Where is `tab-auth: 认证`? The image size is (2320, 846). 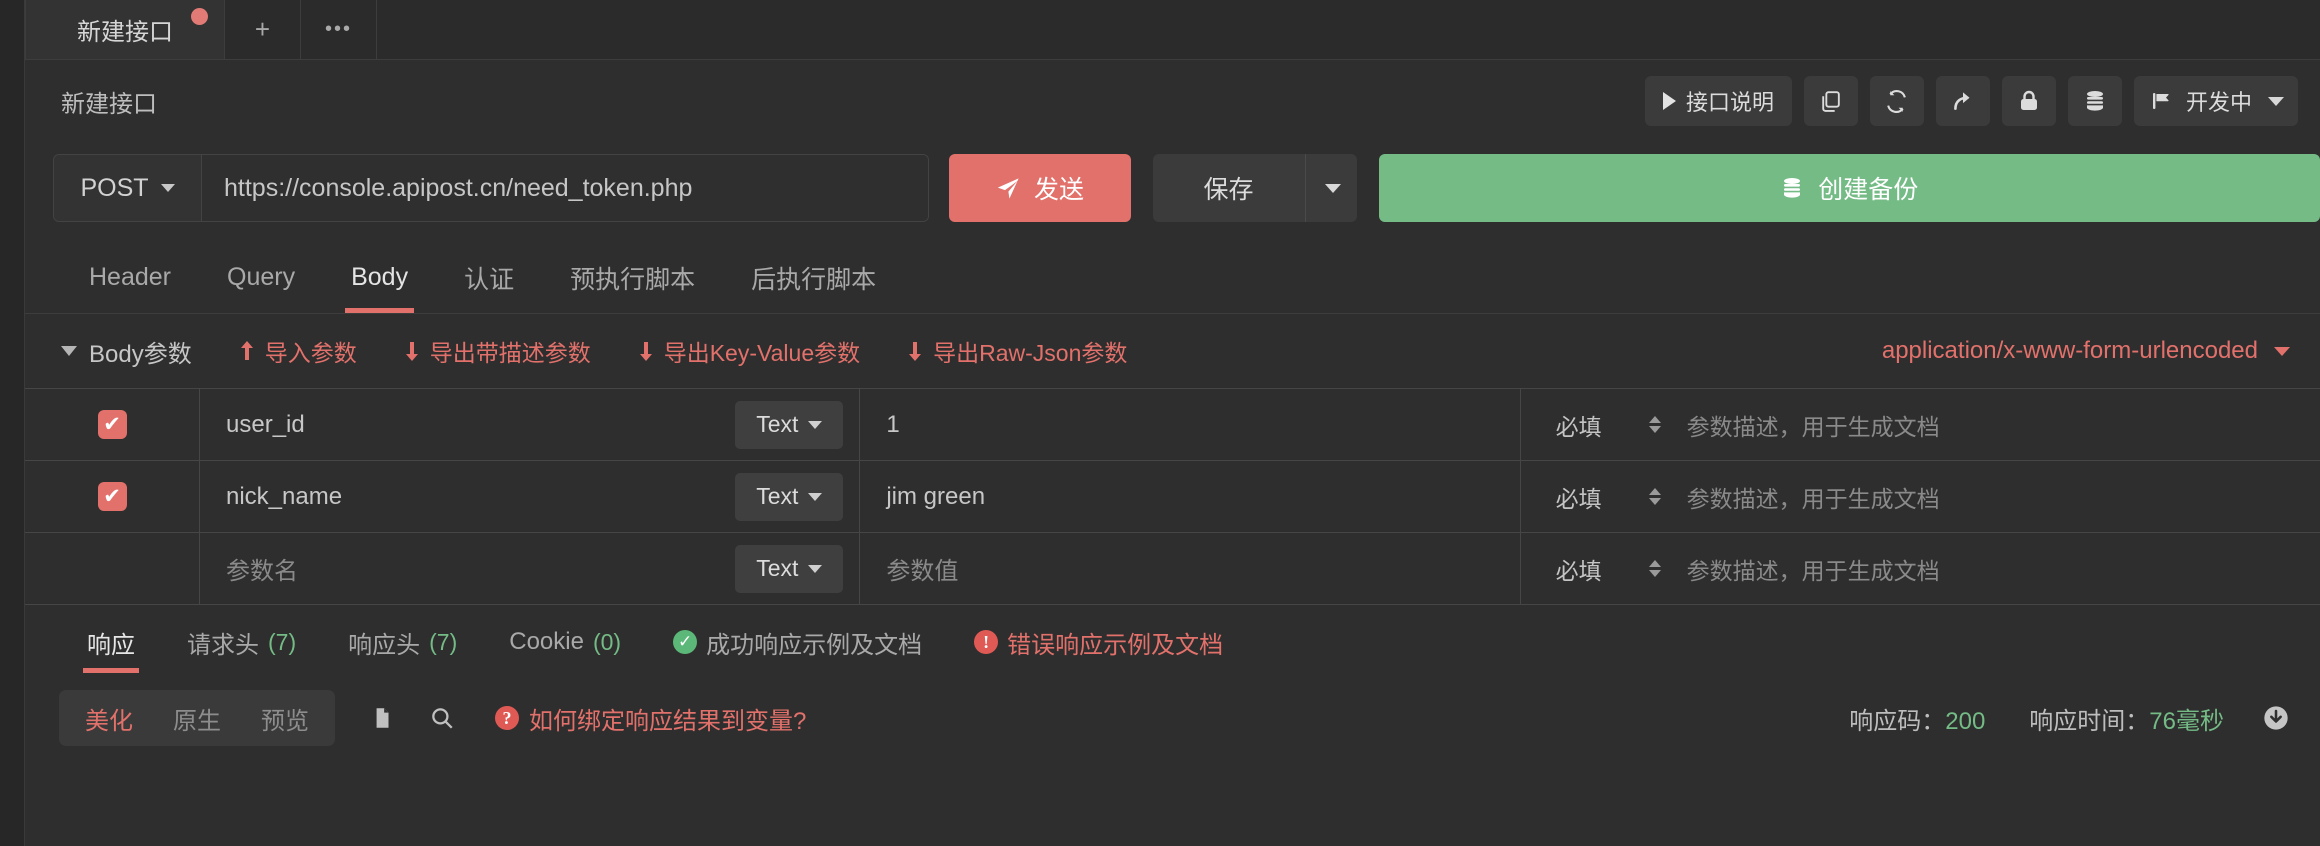
tab-auth: 认证 is located at coordinates (489, 277).